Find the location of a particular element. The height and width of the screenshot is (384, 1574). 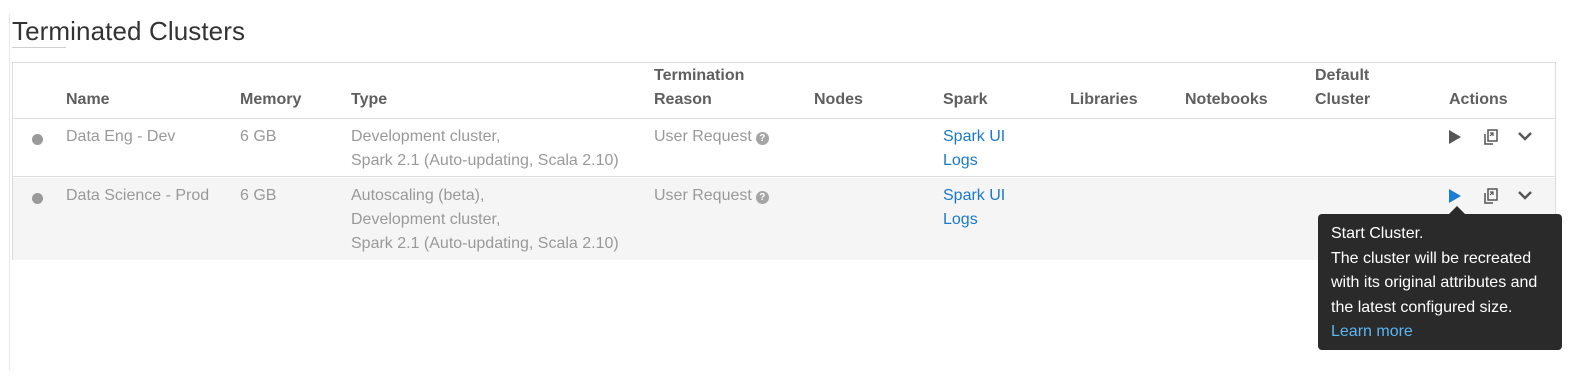

column-header-termination-line1: Termination is located at coordinates (699, 75).